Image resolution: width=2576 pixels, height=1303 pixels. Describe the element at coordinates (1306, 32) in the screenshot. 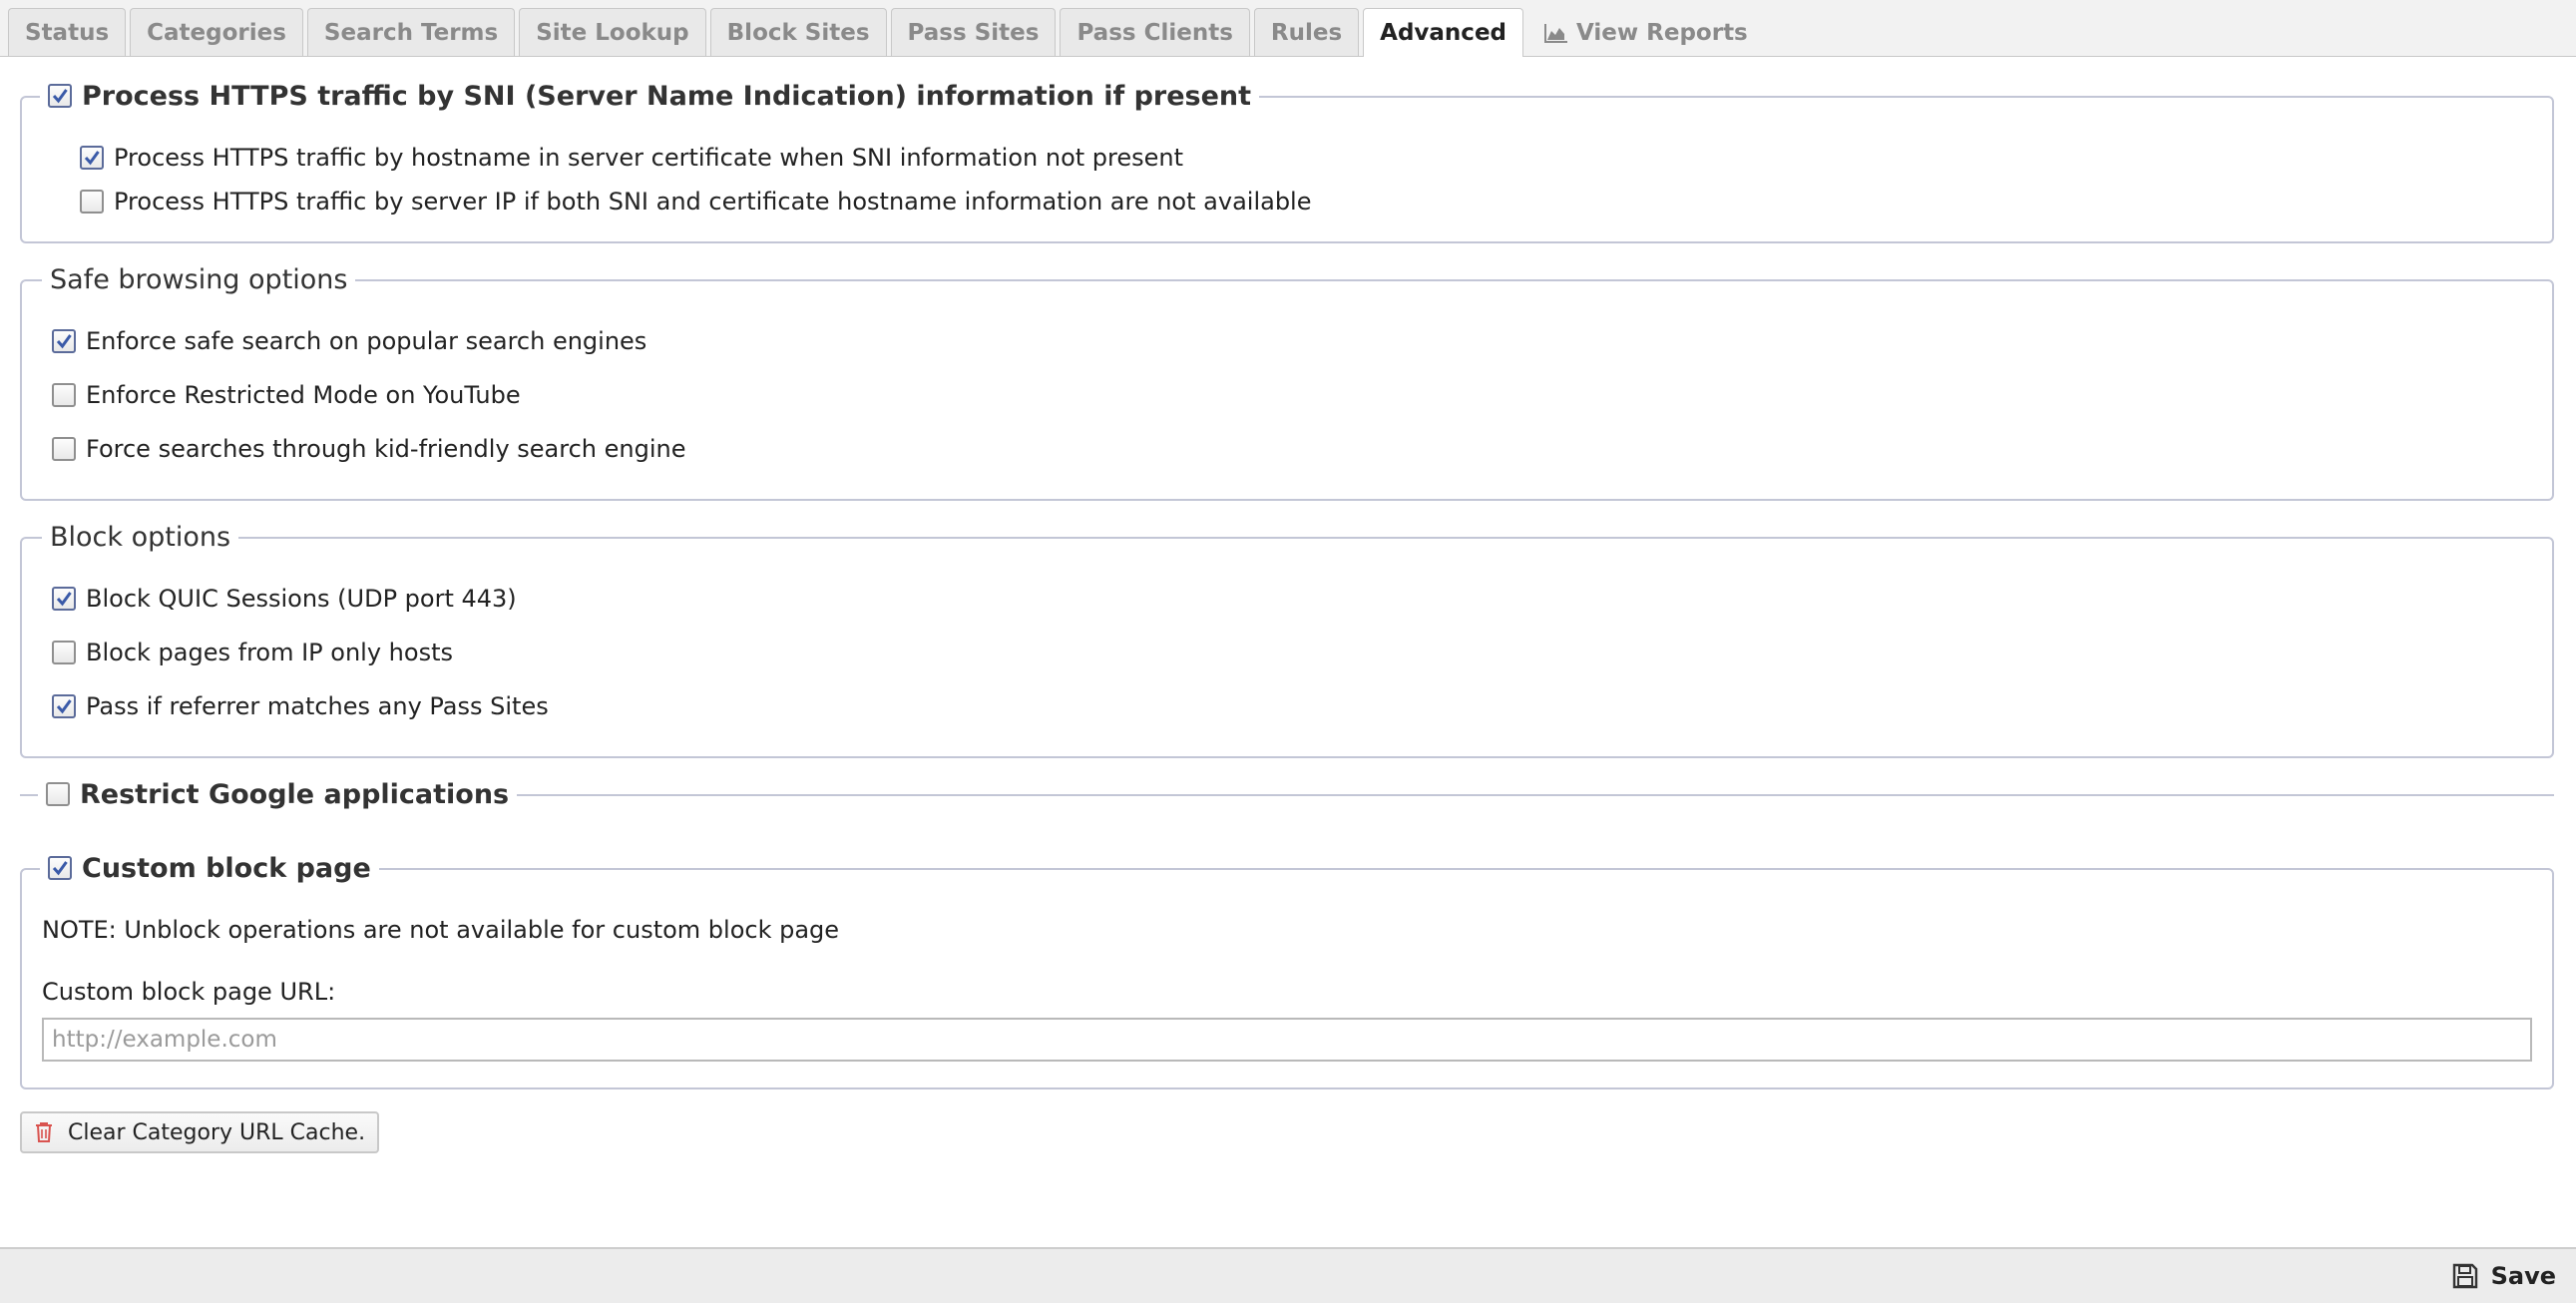

I see `tab-rules: Rules` at that location.